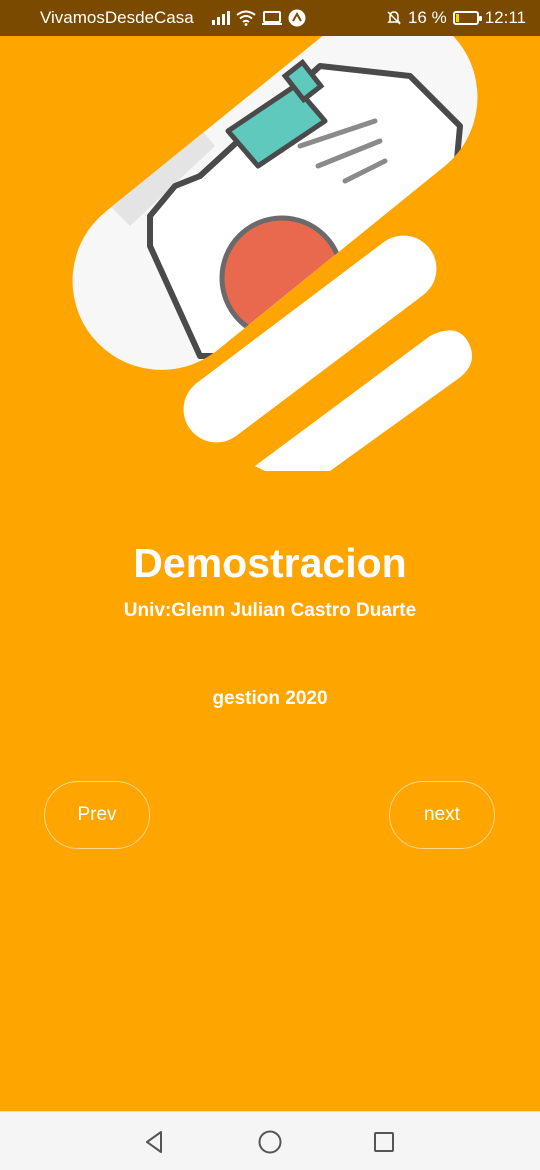 This screenshot has height=1170, width=540. Describe the element at coordinates (270, 610) in the screenshot. I see `author-subtitle: Univ:Glenn Julian Castro Duarte` at that location.